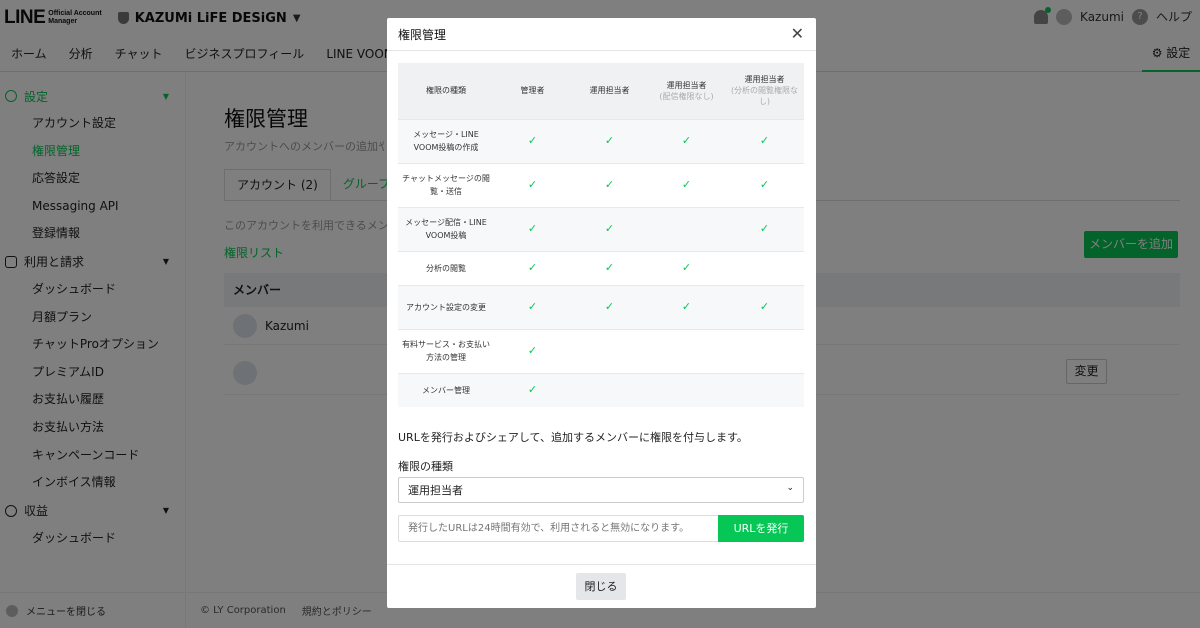  I want to click on close-icon: ✕, so click(797, 34).